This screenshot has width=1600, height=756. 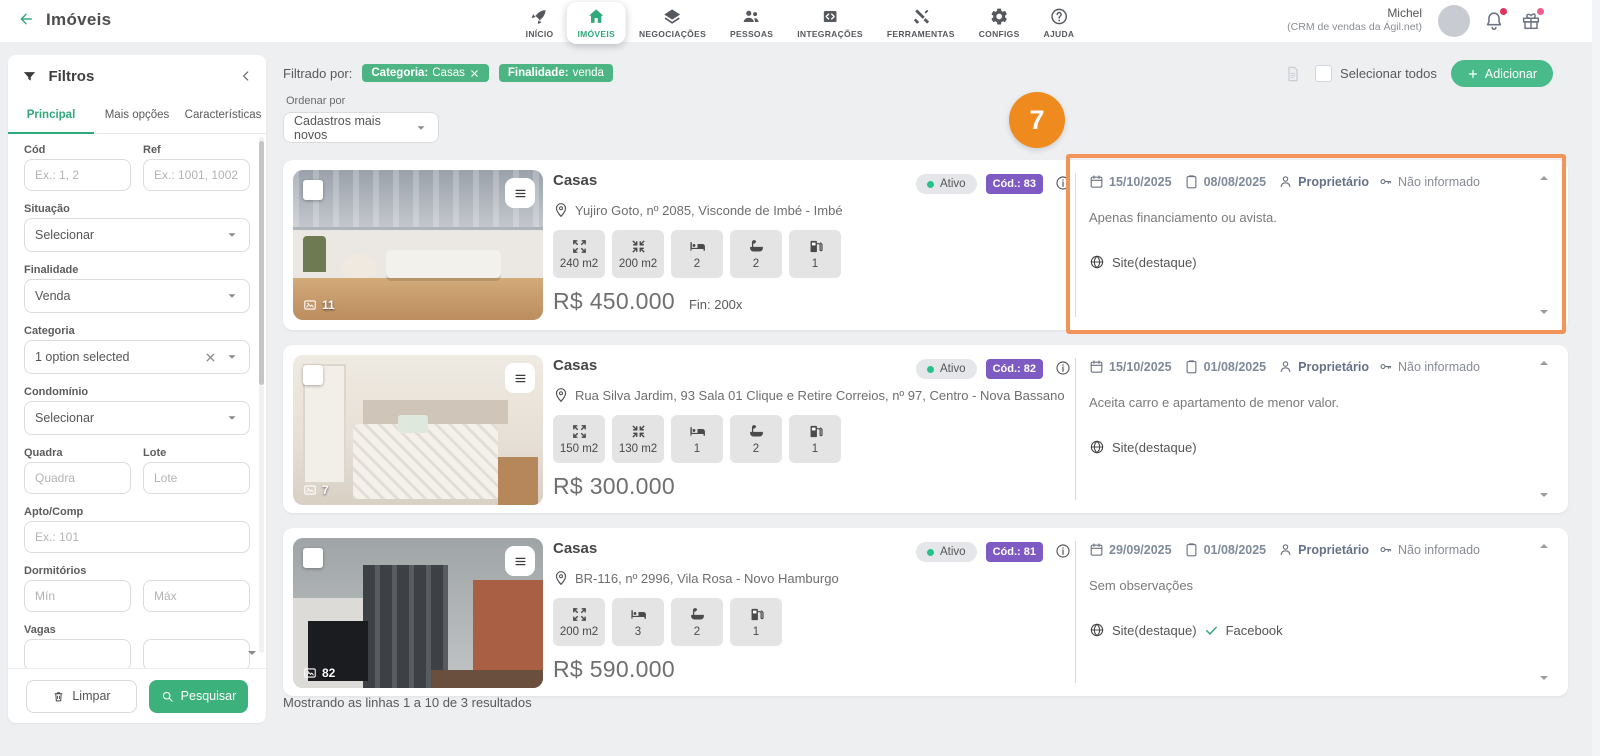 I want to click on portal-label: Site(destaque), so click(x=1154, y=262).